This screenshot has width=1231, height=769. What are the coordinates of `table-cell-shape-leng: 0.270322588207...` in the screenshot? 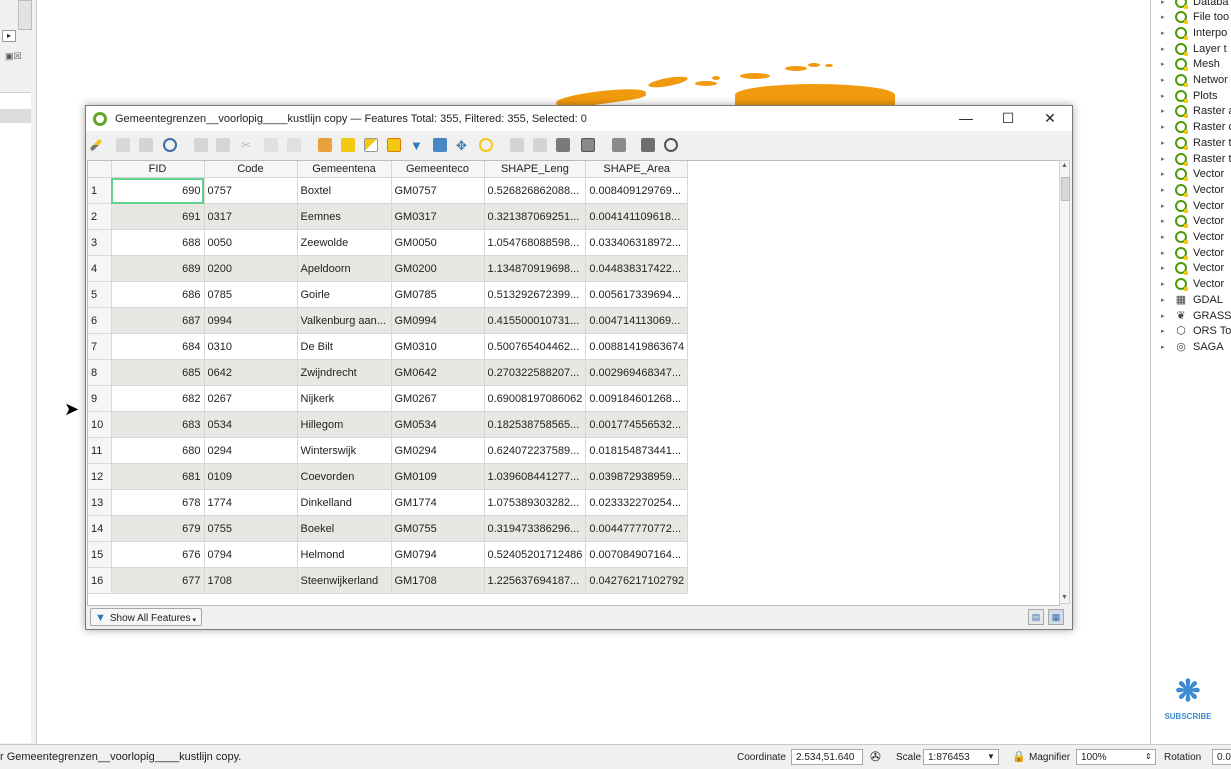 It's located at (535, 372).